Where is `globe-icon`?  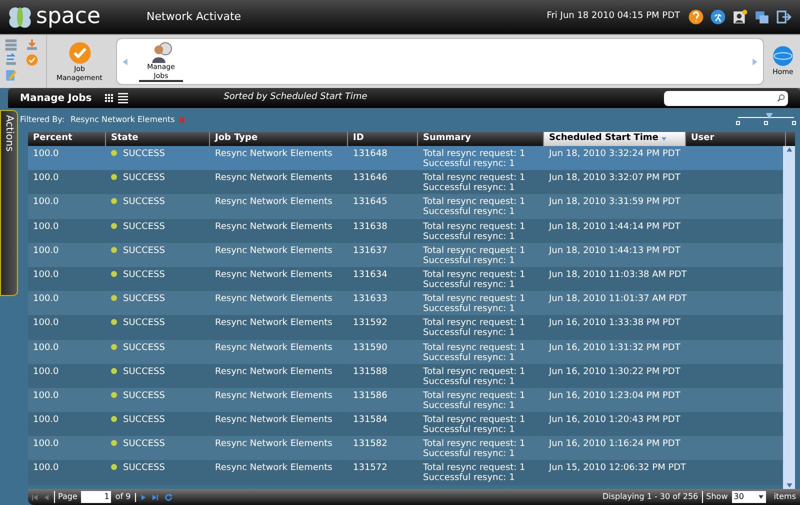 globe-icon is located at coordinates (783, 56).